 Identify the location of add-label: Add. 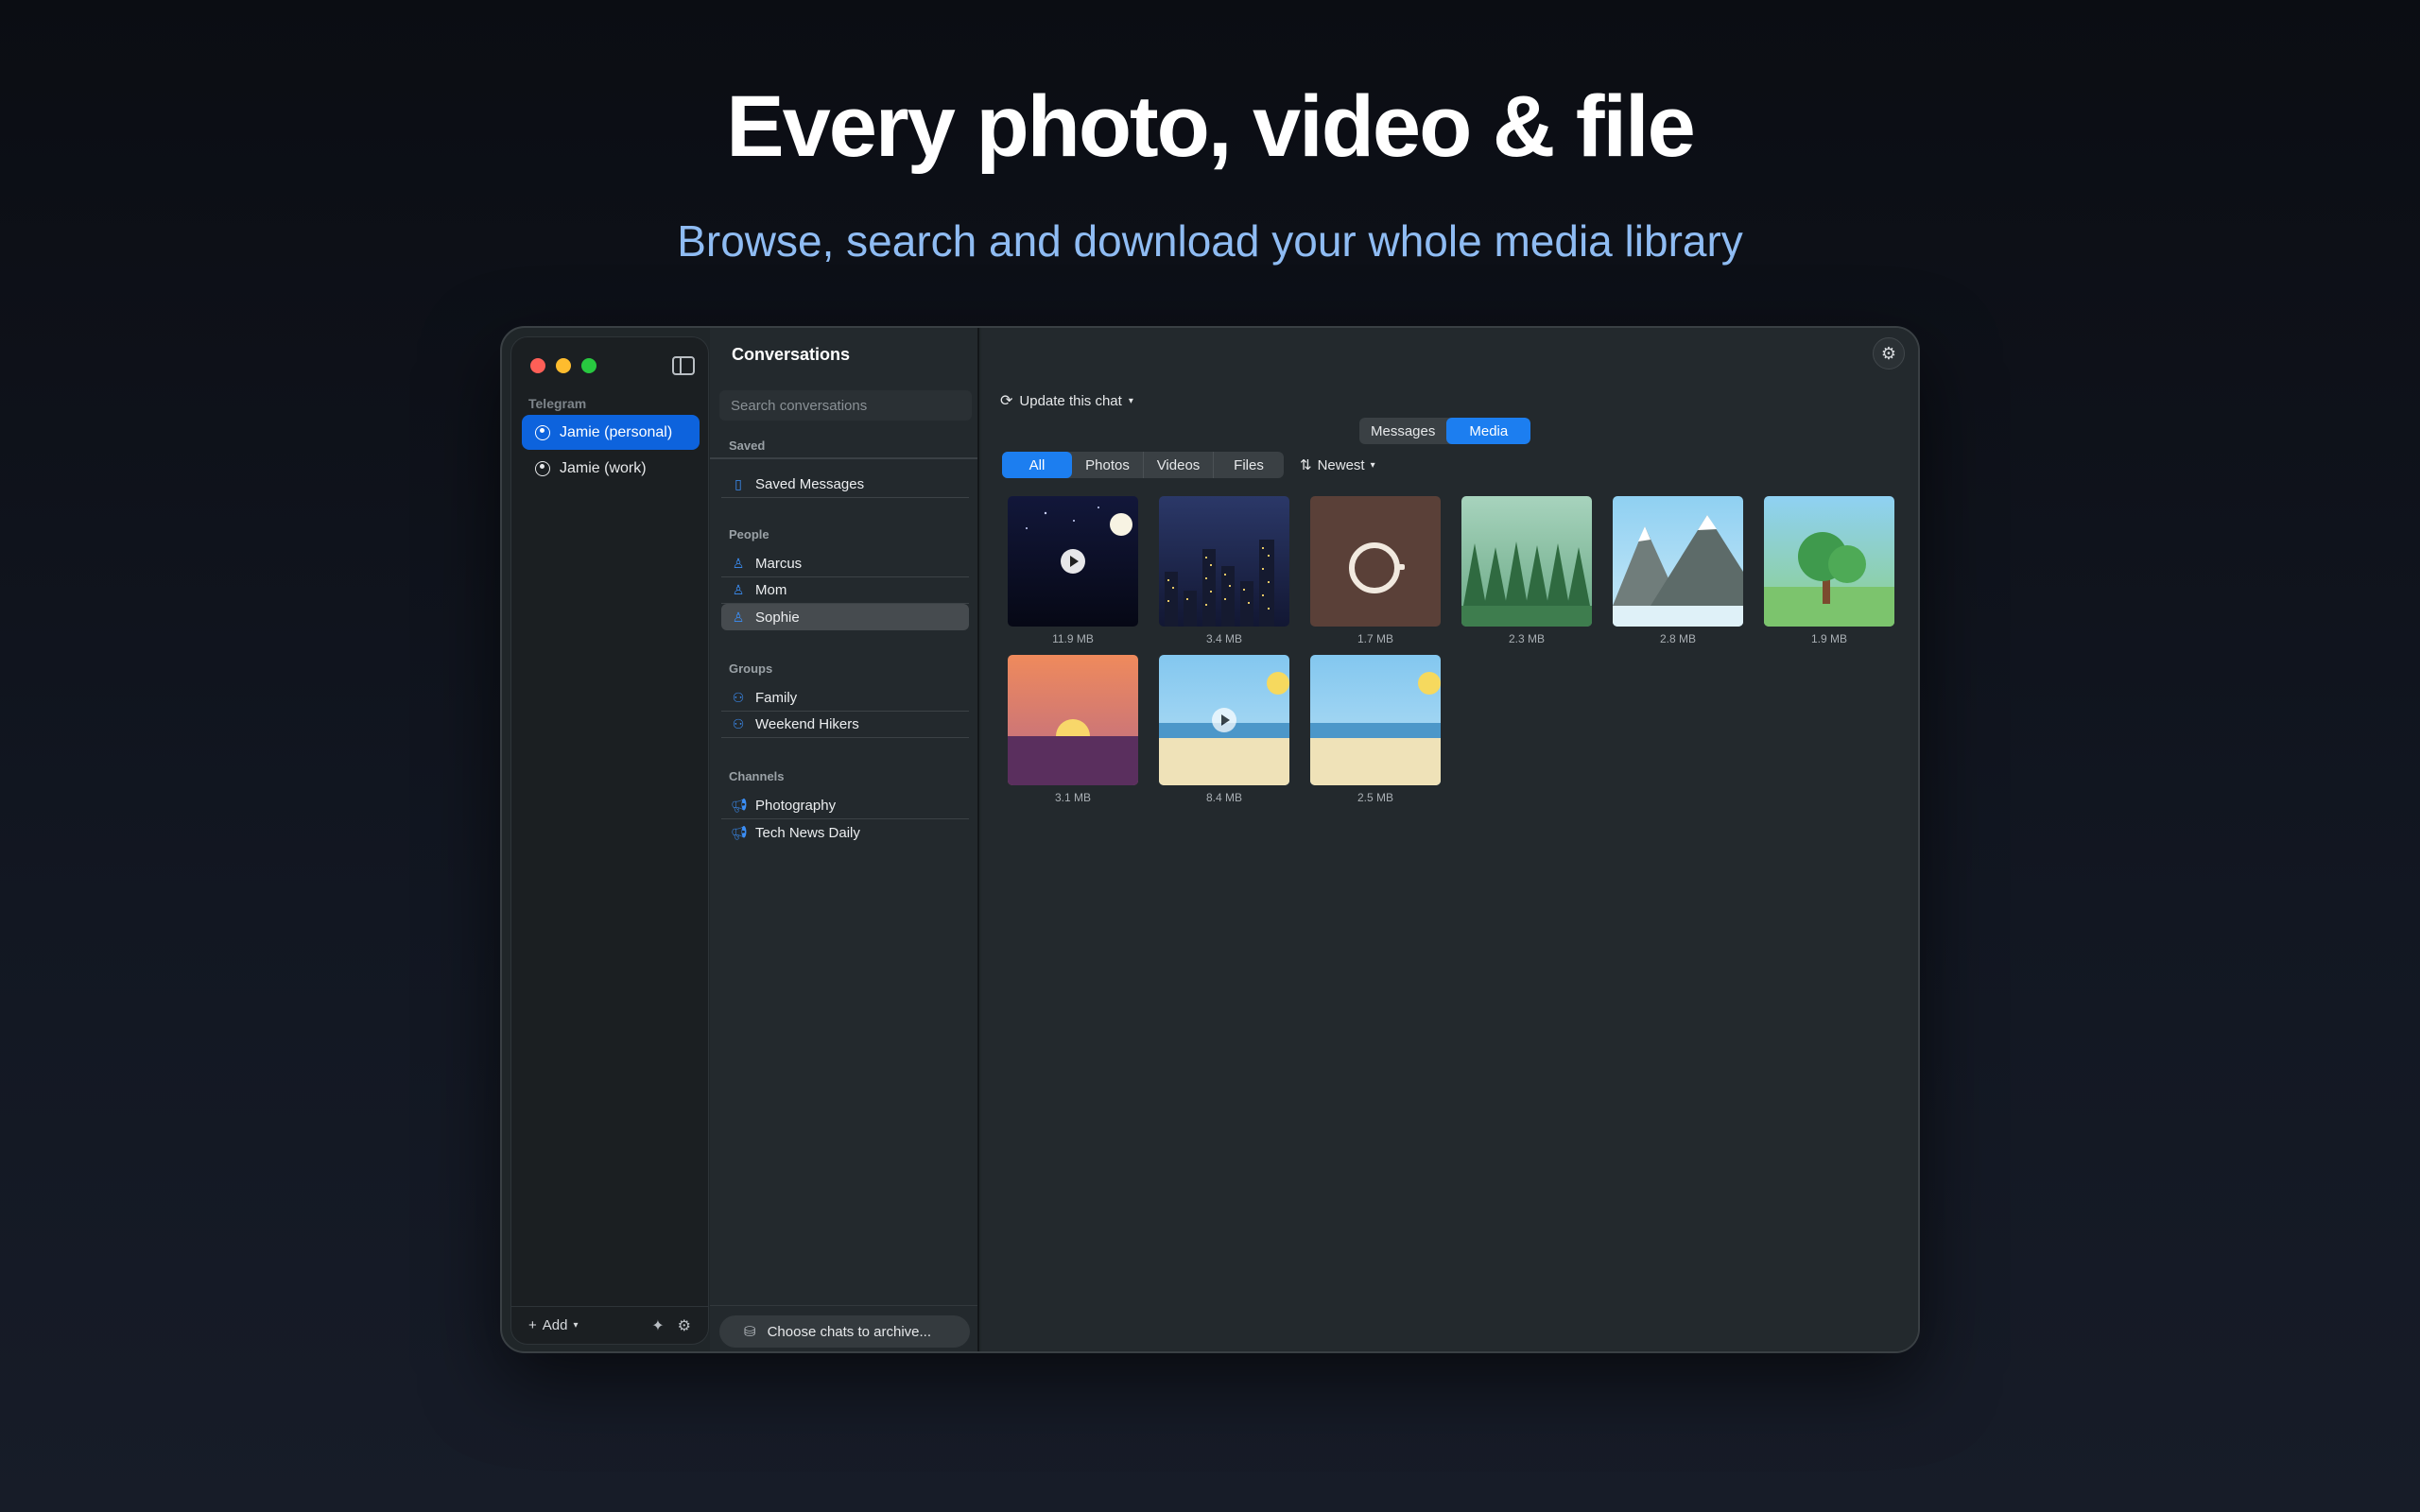
(555, 1325).